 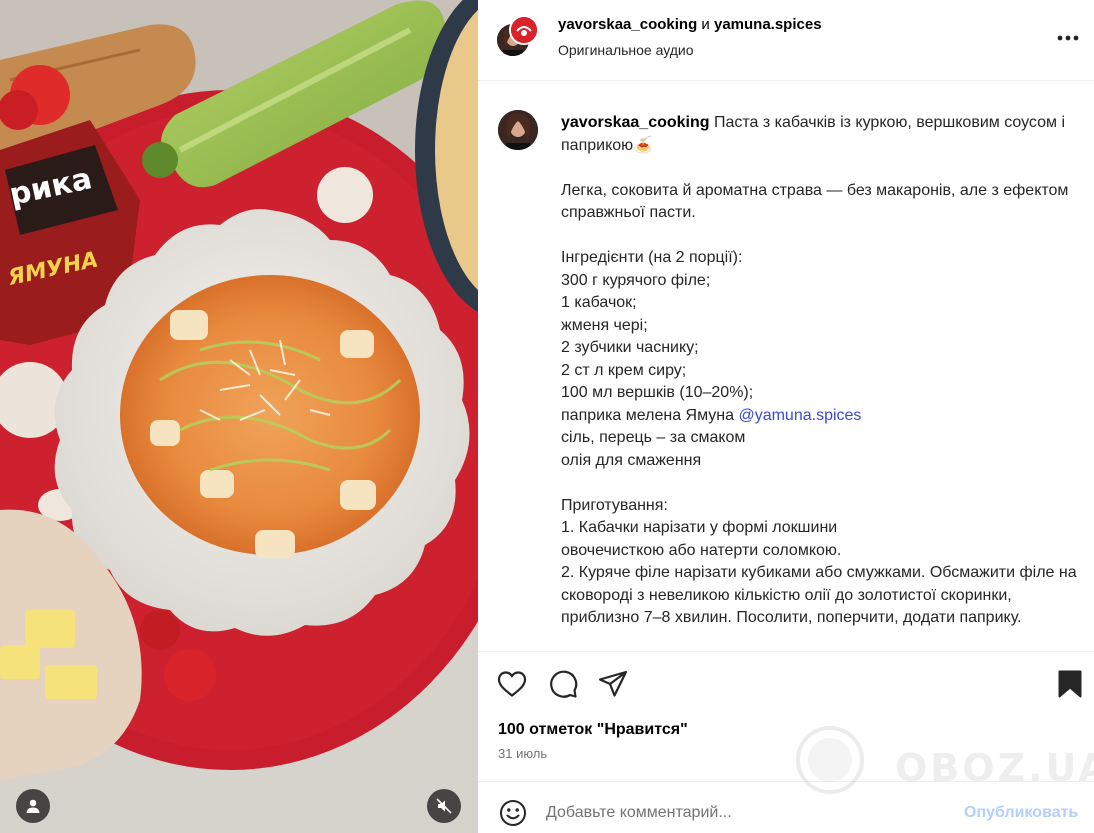 I want to click on person-icon, so click(x=33, y=806).